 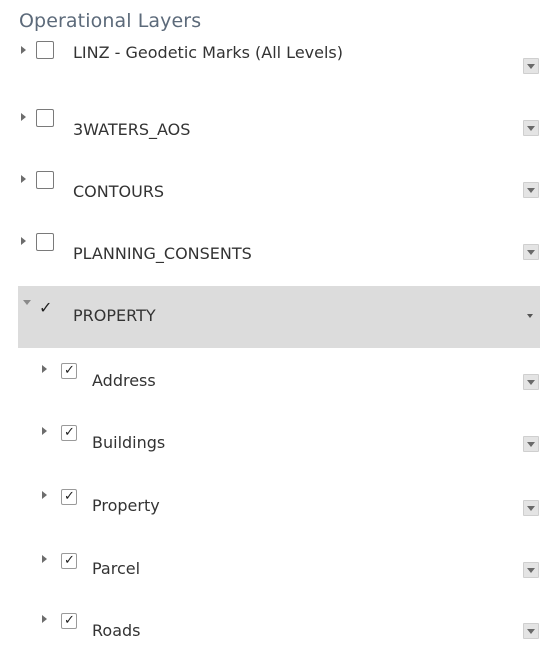 I want to click on sublayer-row-address: ✓ Address, so click(x=279, y=379).